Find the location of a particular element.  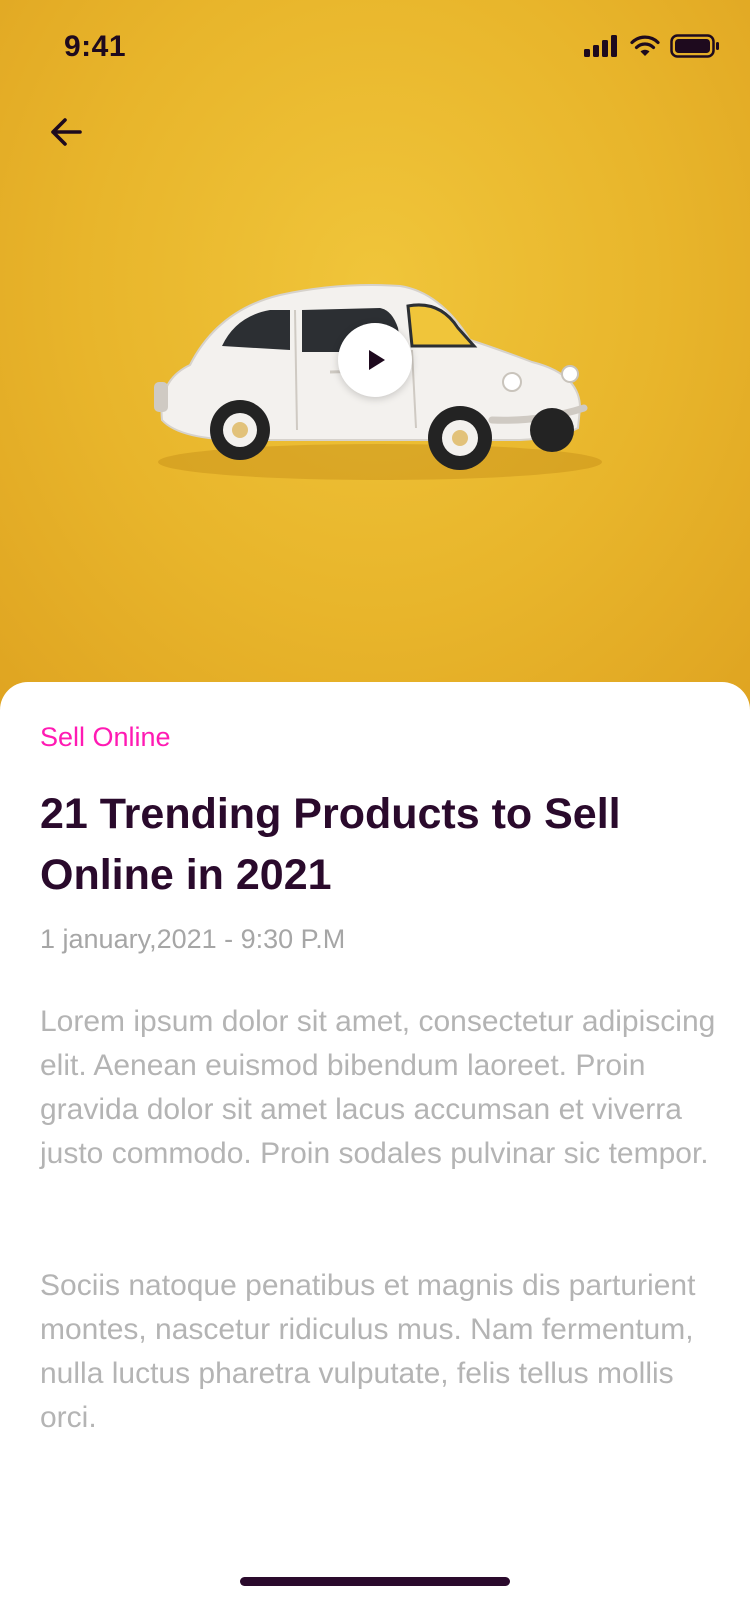

article-category: Sell Online is located at coordinates (105, 737).